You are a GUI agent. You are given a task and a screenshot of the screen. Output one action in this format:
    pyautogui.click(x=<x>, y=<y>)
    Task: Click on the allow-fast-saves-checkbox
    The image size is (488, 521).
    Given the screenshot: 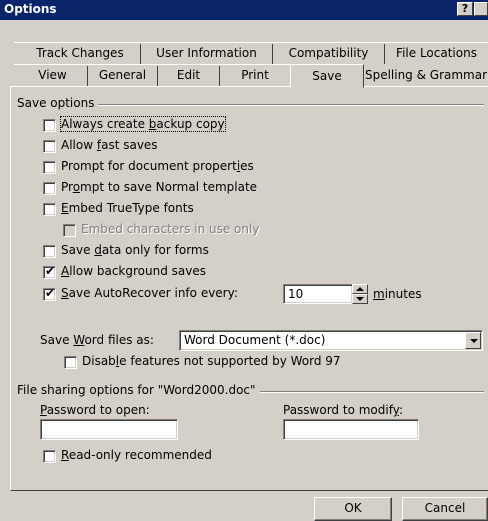 What is the action you would take?
    pyautogui.click(x=49, y=146)
    